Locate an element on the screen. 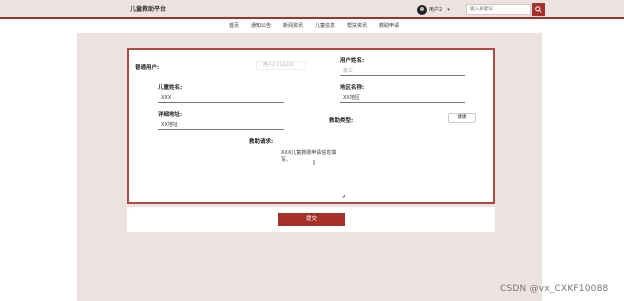 The height and width of the screenshot is (301, 624). search-icon is located at coordinates (538, 9).